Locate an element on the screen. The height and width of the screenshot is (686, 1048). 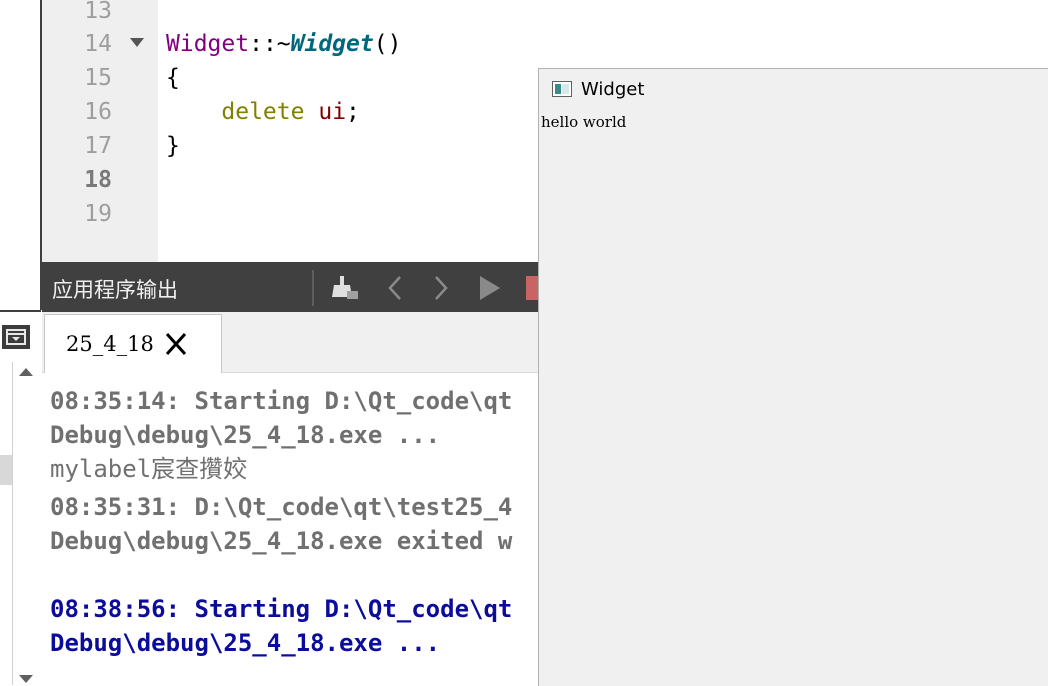
prev-icon is located at coordinates (395, 288).